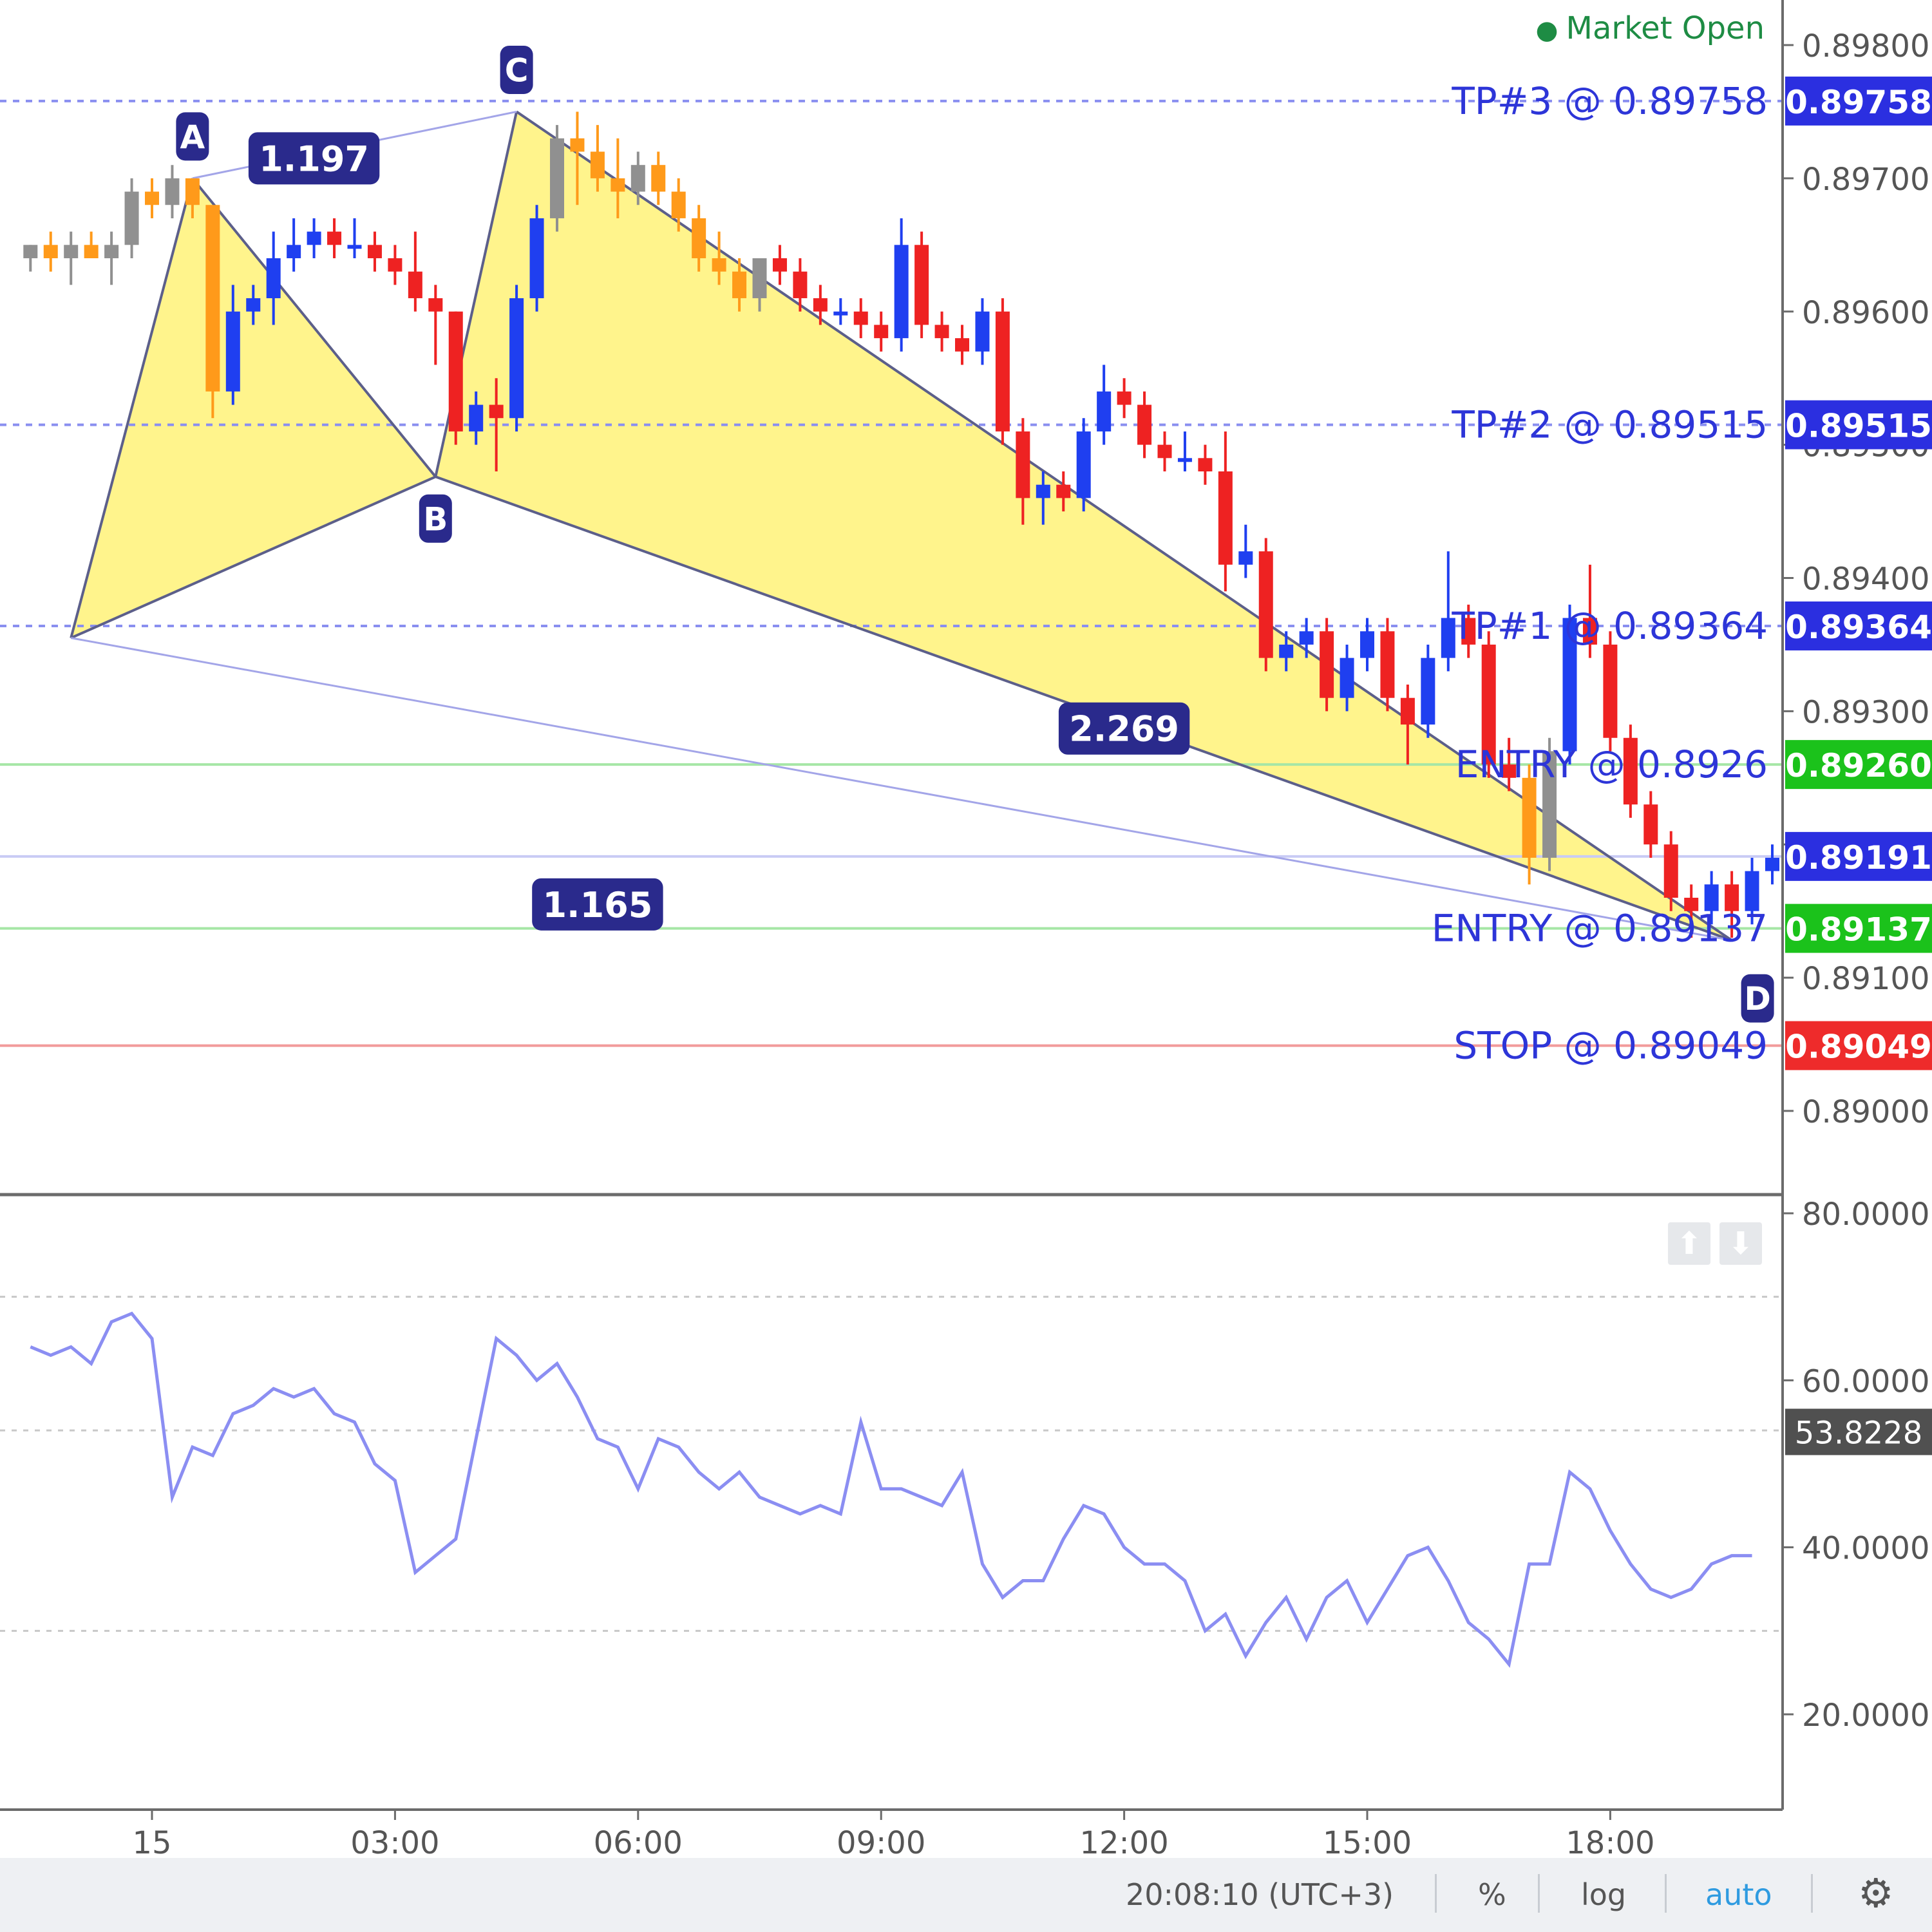  Describe the element at coordinates (1866, 313) in the screenshot. I see `price-tick-label: 0.89600` at that location.